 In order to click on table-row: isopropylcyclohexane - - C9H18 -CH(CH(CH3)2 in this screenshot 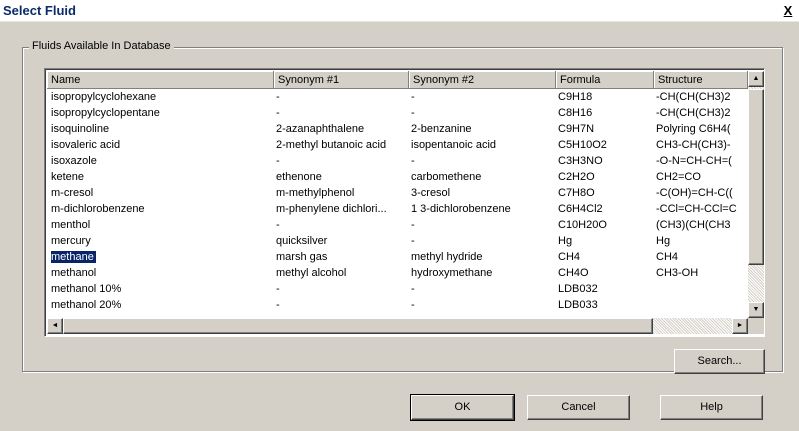, I will do `click(397, 97)`.